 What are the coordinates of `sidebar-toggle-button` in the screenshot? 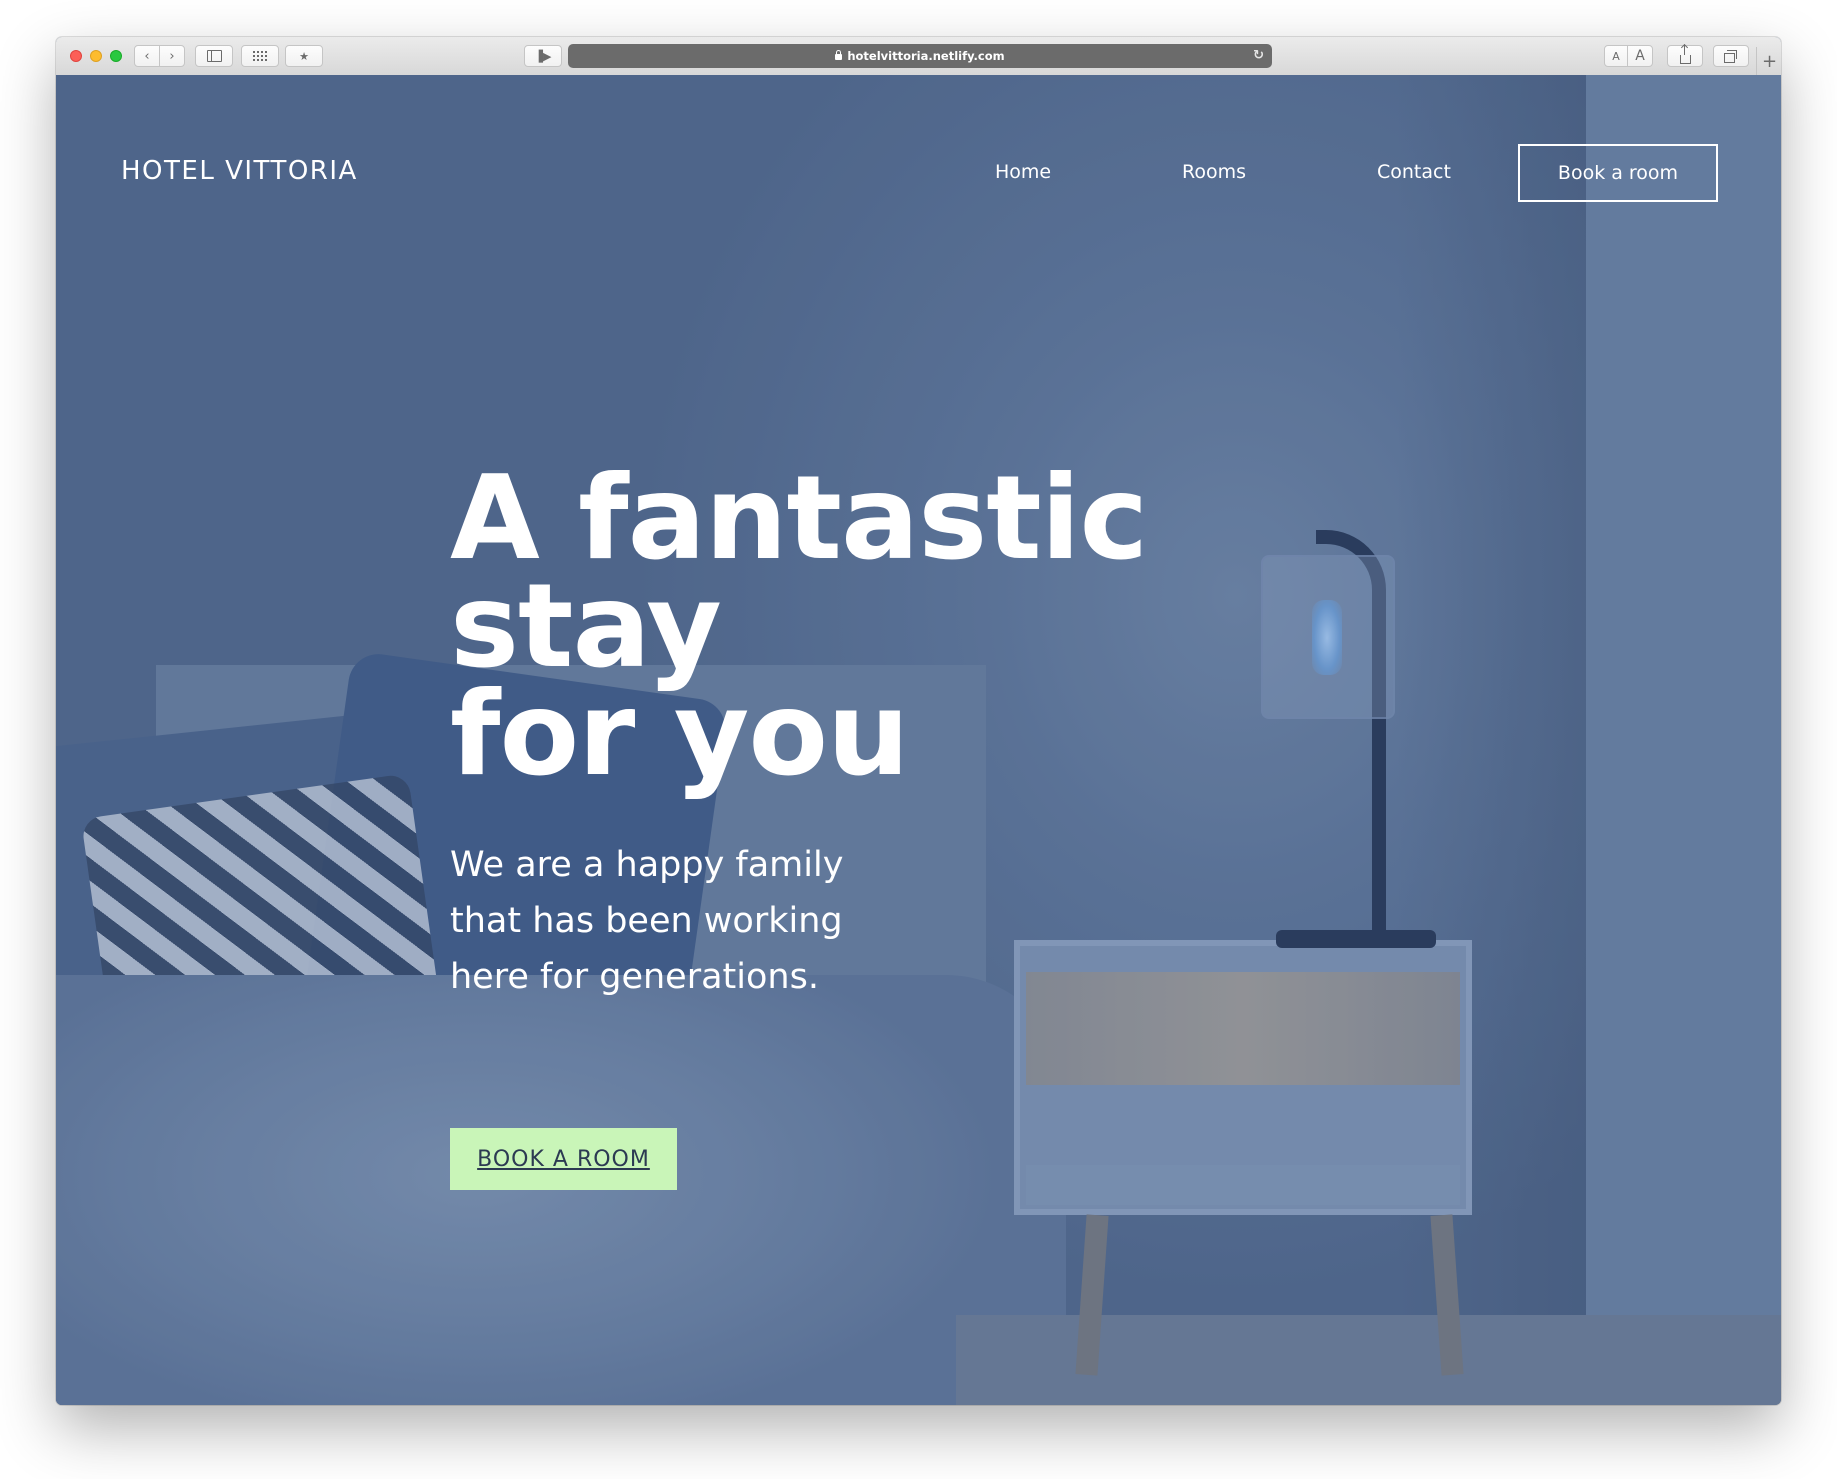 It's located at (214, 56).